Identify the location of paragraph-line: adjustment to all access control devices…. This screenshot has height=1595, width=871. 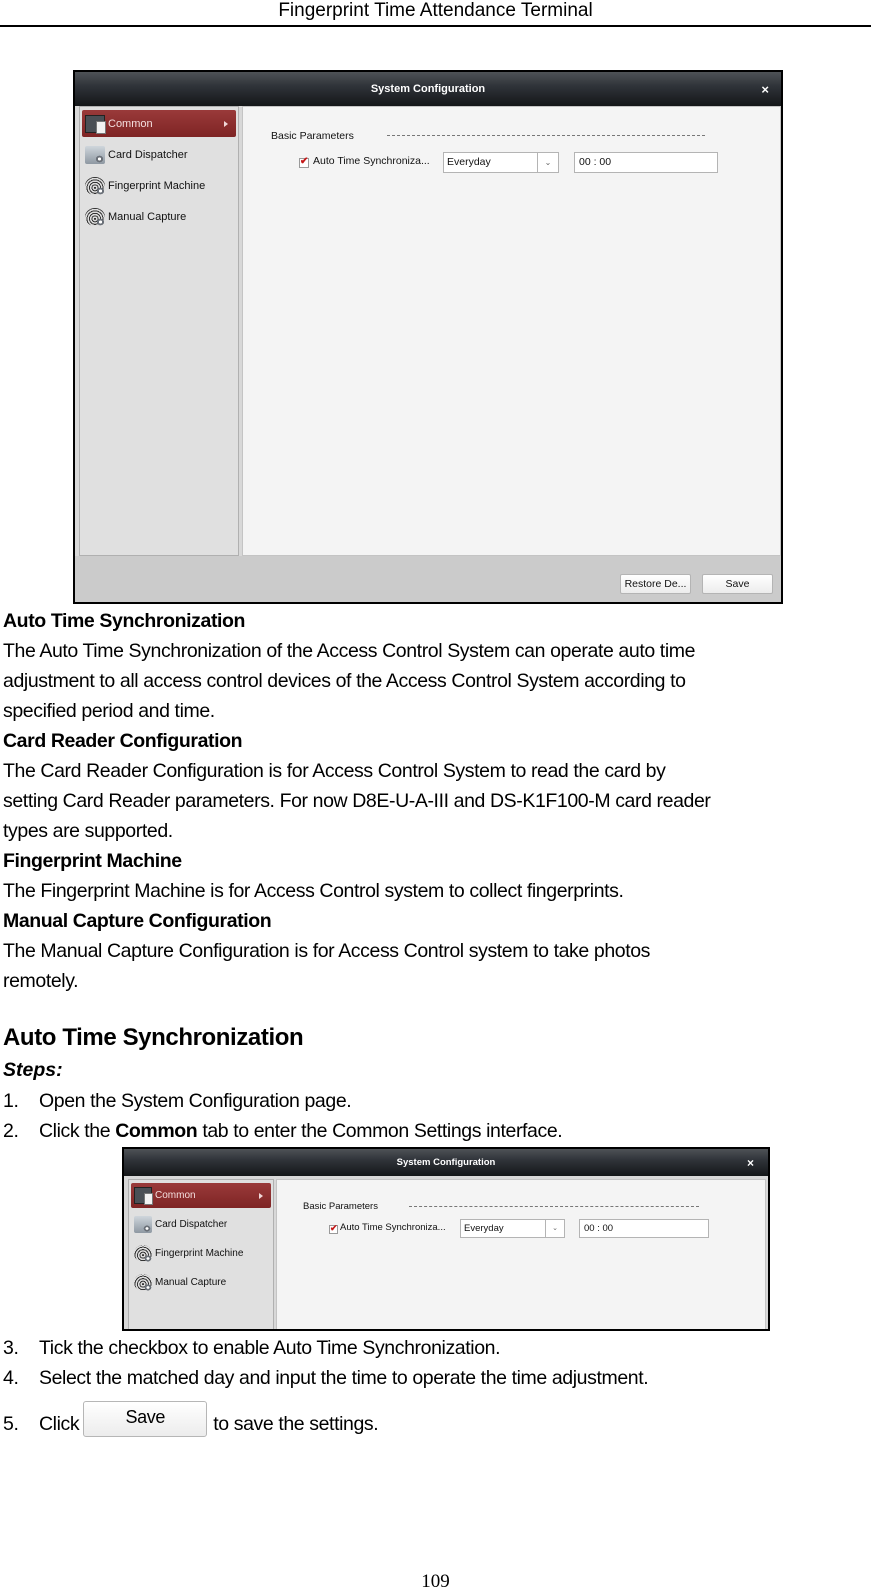
(344, 681).